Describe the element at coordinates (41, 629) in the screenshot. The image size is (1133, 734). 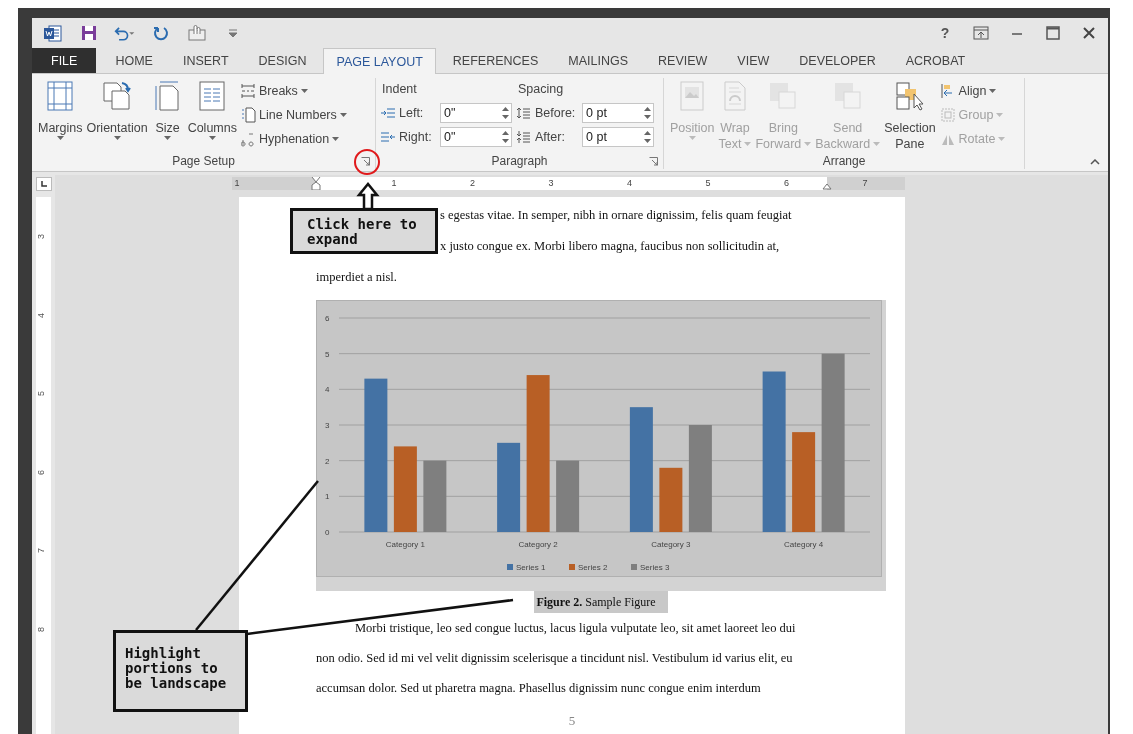
I see `ruler-number: 8` at that location.